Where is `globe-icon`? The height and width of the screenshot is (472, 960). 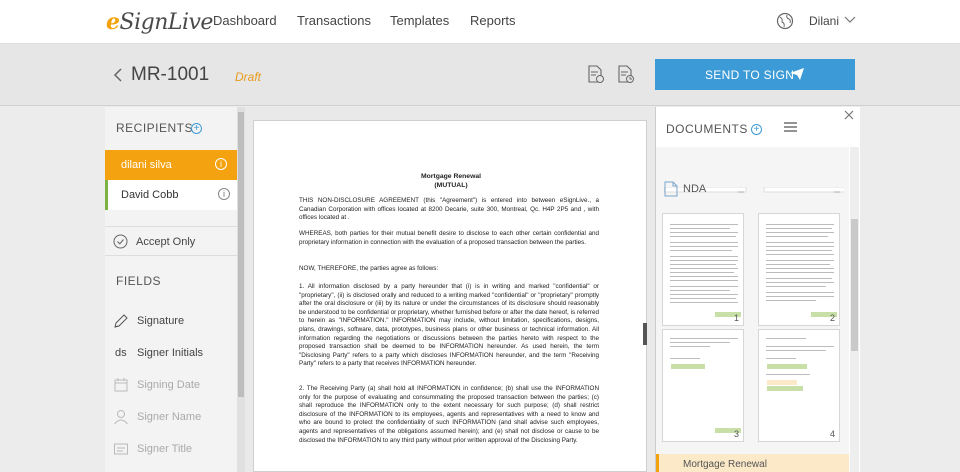 globe-icon is located at coordinates (785, 21).